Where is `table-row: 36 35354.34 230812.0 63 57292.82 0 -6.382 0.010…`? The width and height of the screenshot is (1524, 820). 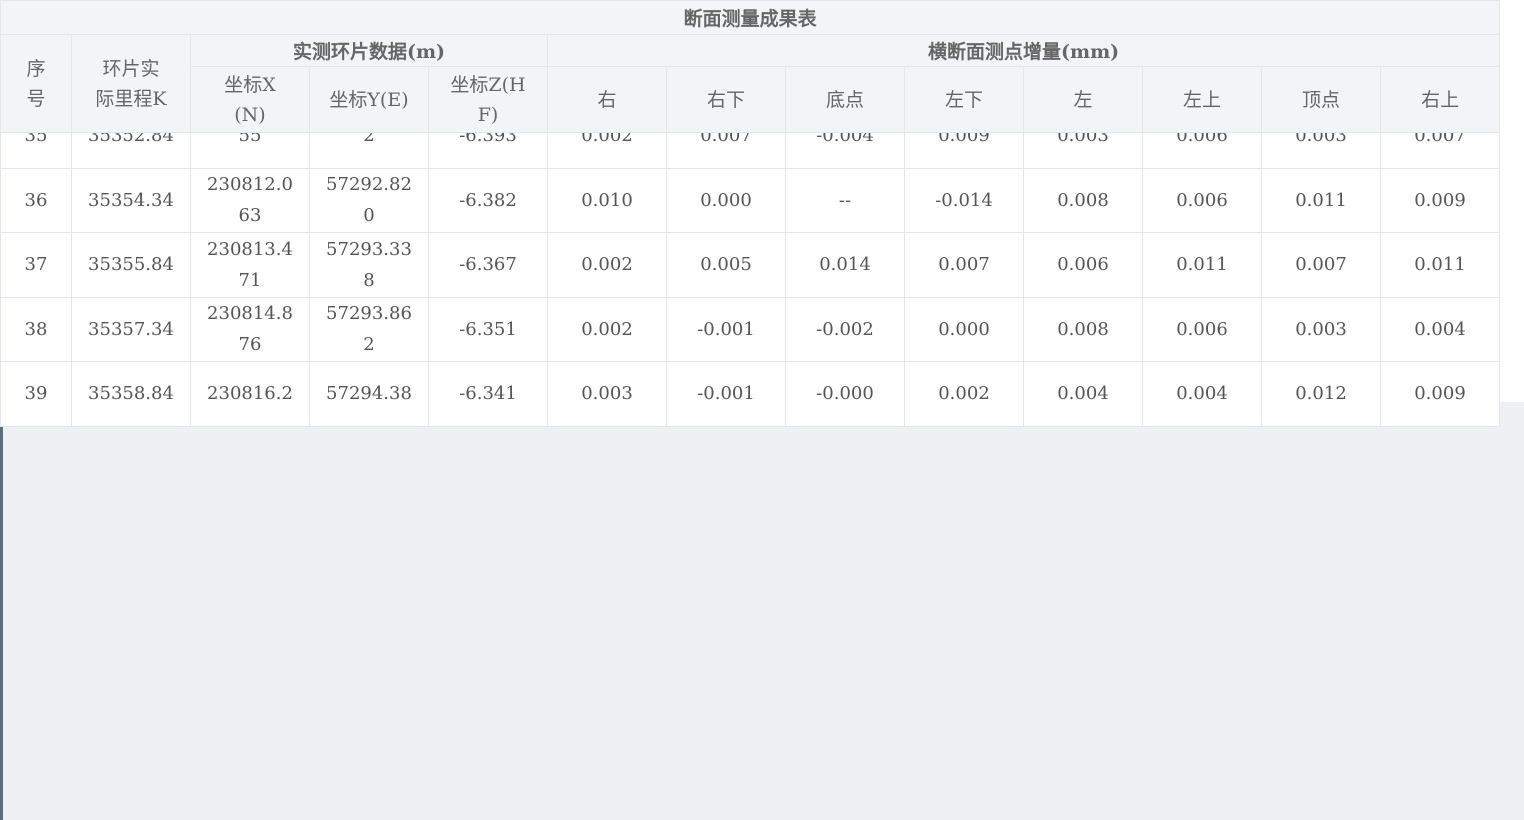 table-row: 36 35354.34 230812.0 63 57292.82 0 -6.382 0.010… is located at coordinates (750, 200).